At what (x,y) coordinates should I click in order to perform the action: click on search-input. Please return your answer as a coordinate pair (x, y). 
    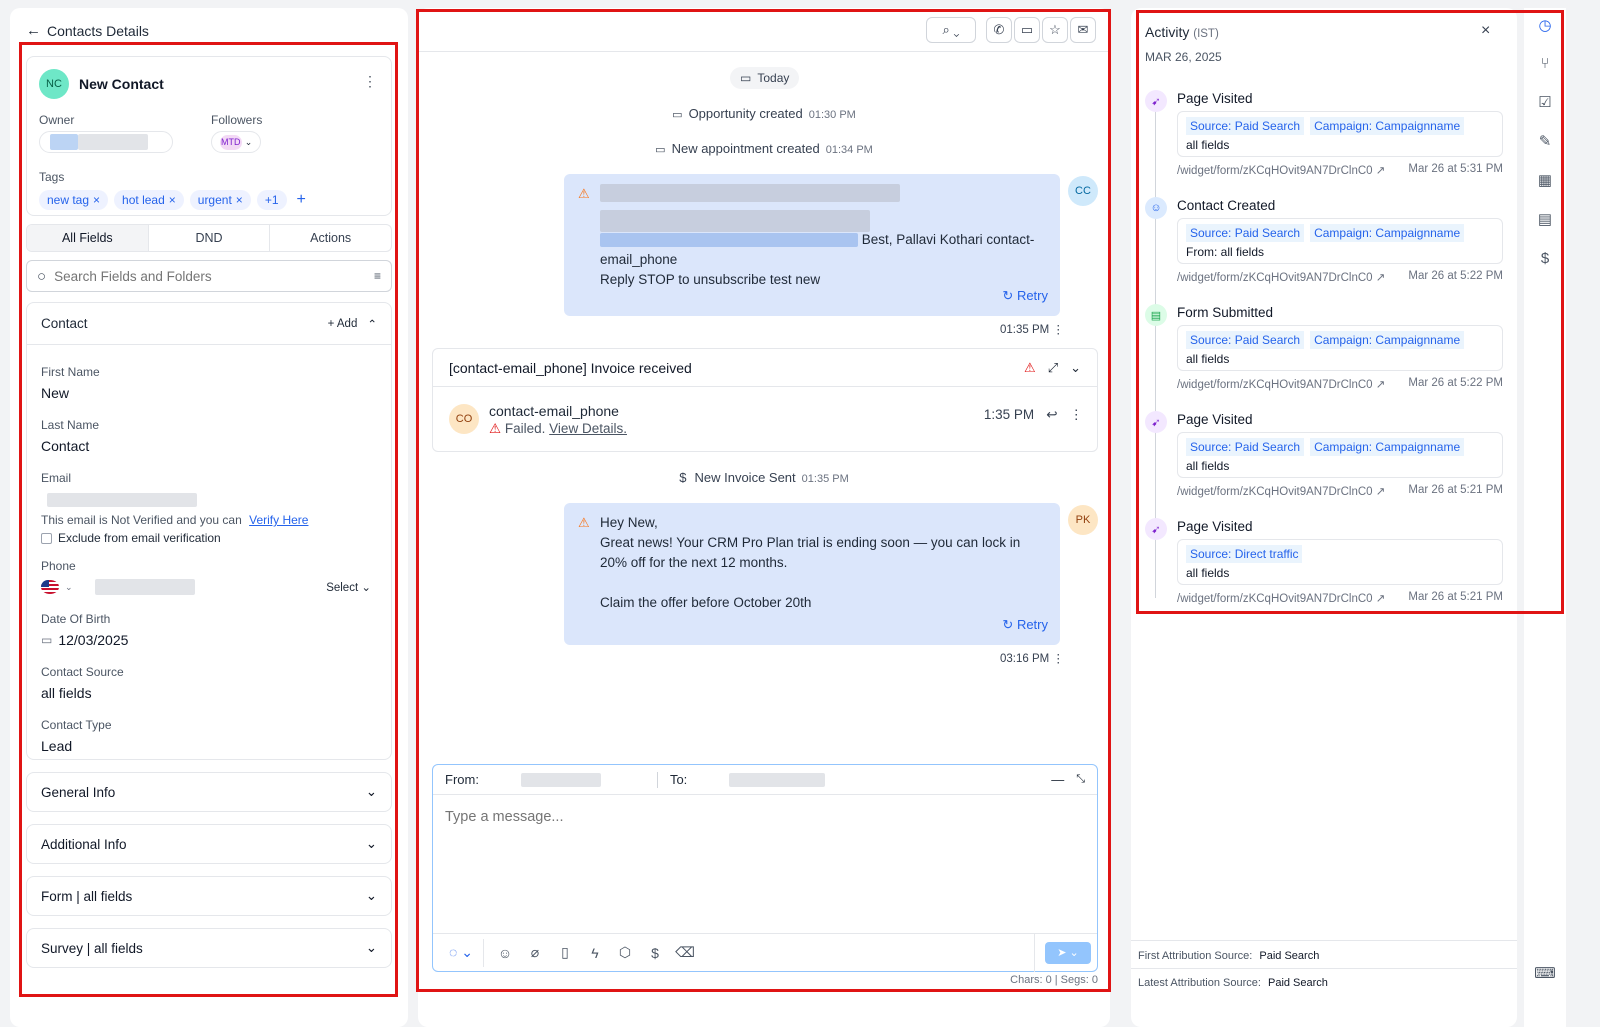
    Looking at the image, I should click on (210, 276).